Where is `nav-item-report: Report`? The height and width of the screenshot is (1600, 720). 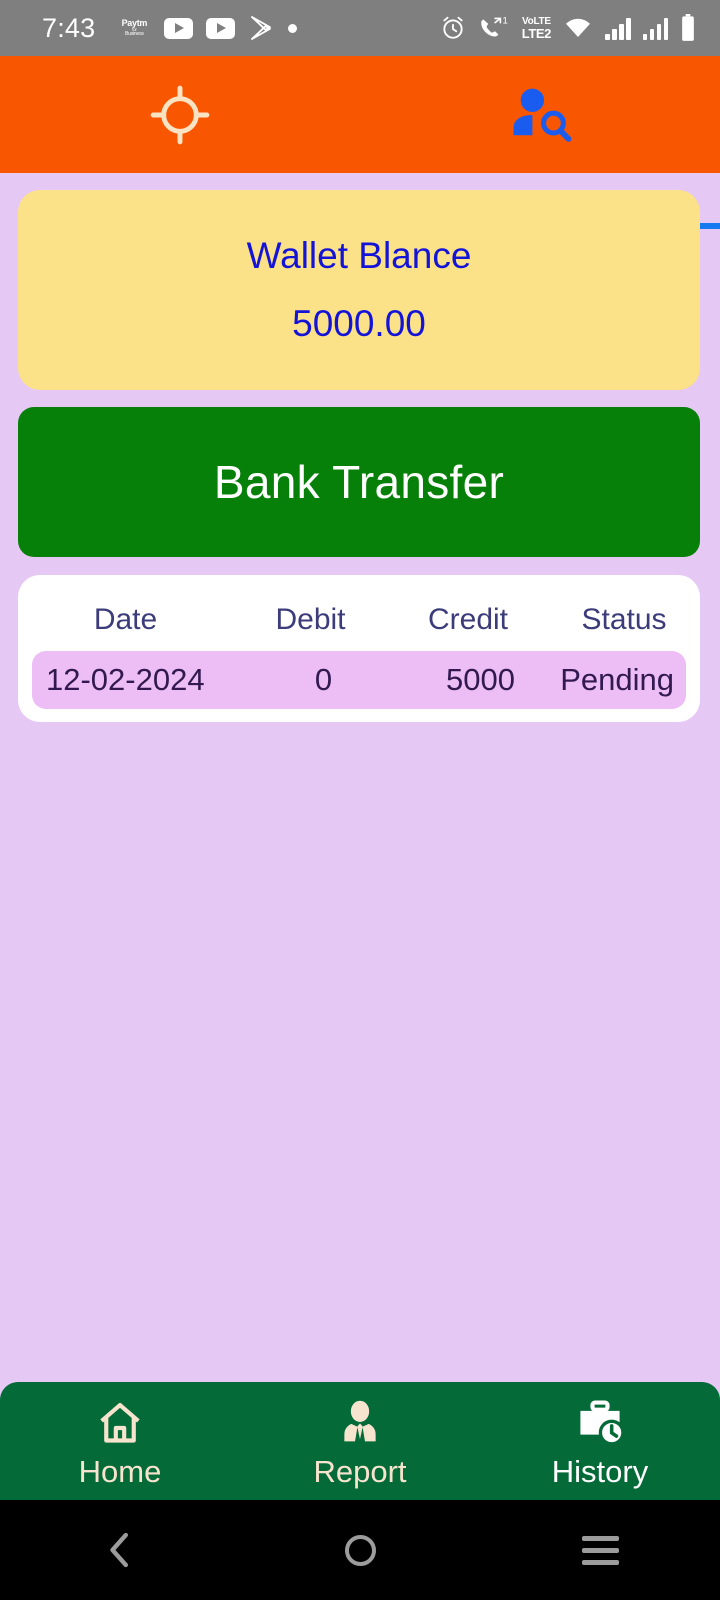 nav-item-report: Report is located at coordinates (360, 1441).